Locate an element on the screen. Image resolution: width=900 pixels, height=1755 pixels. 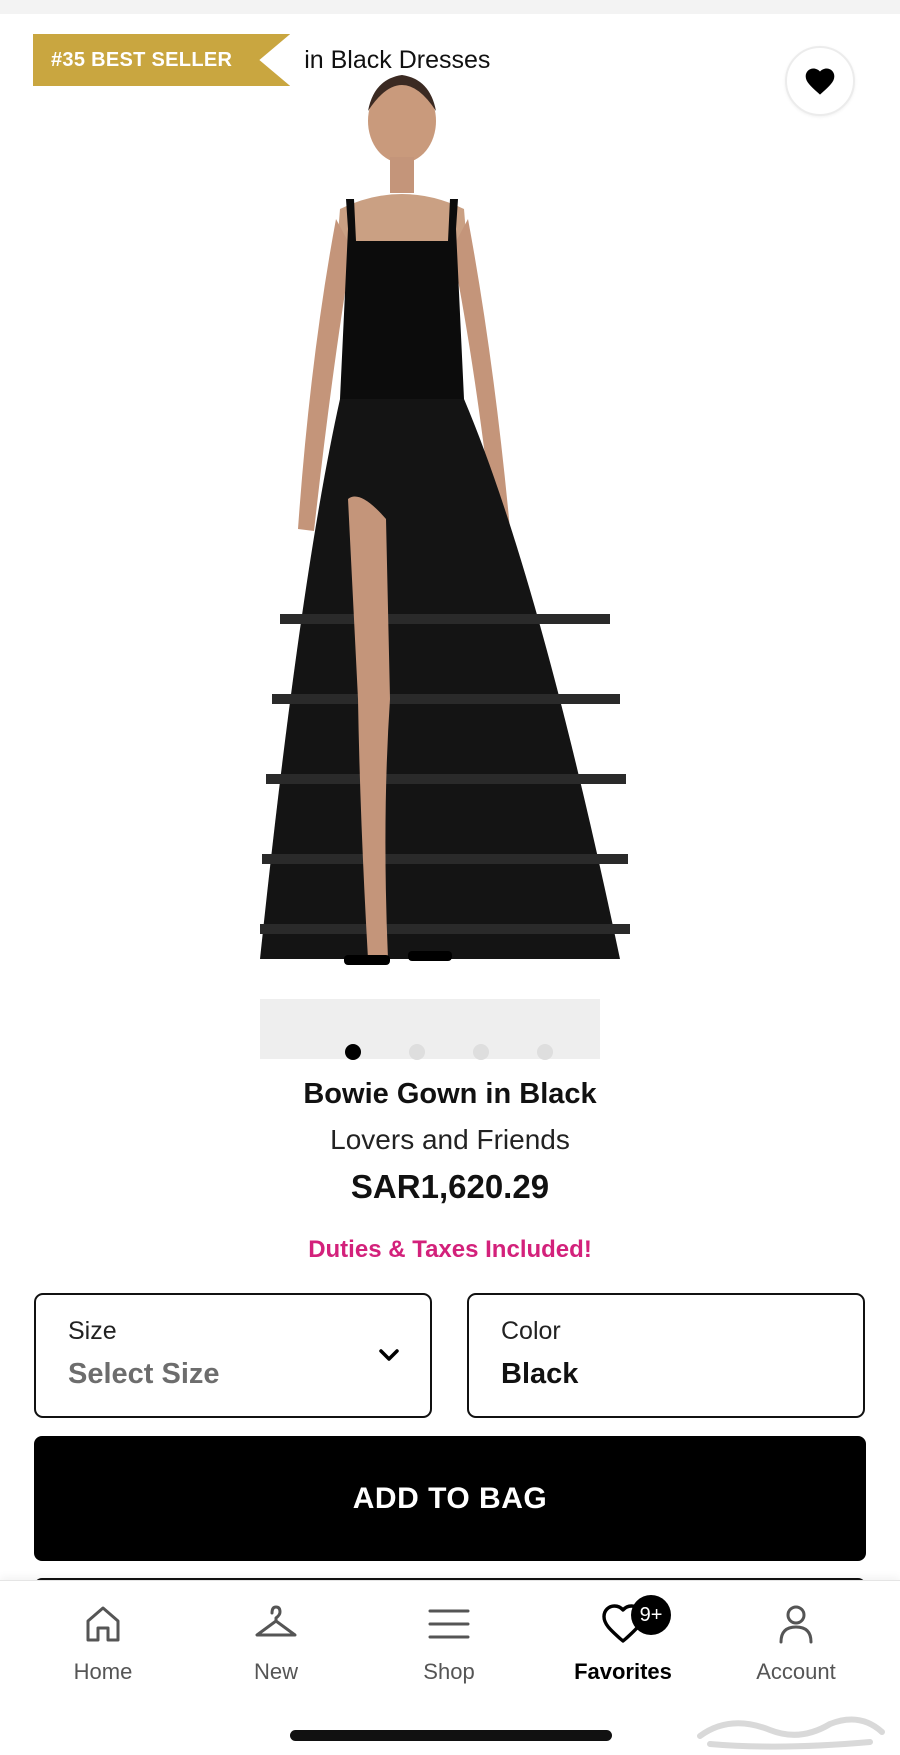
image-pagination is located at coordinates (449, 1052).